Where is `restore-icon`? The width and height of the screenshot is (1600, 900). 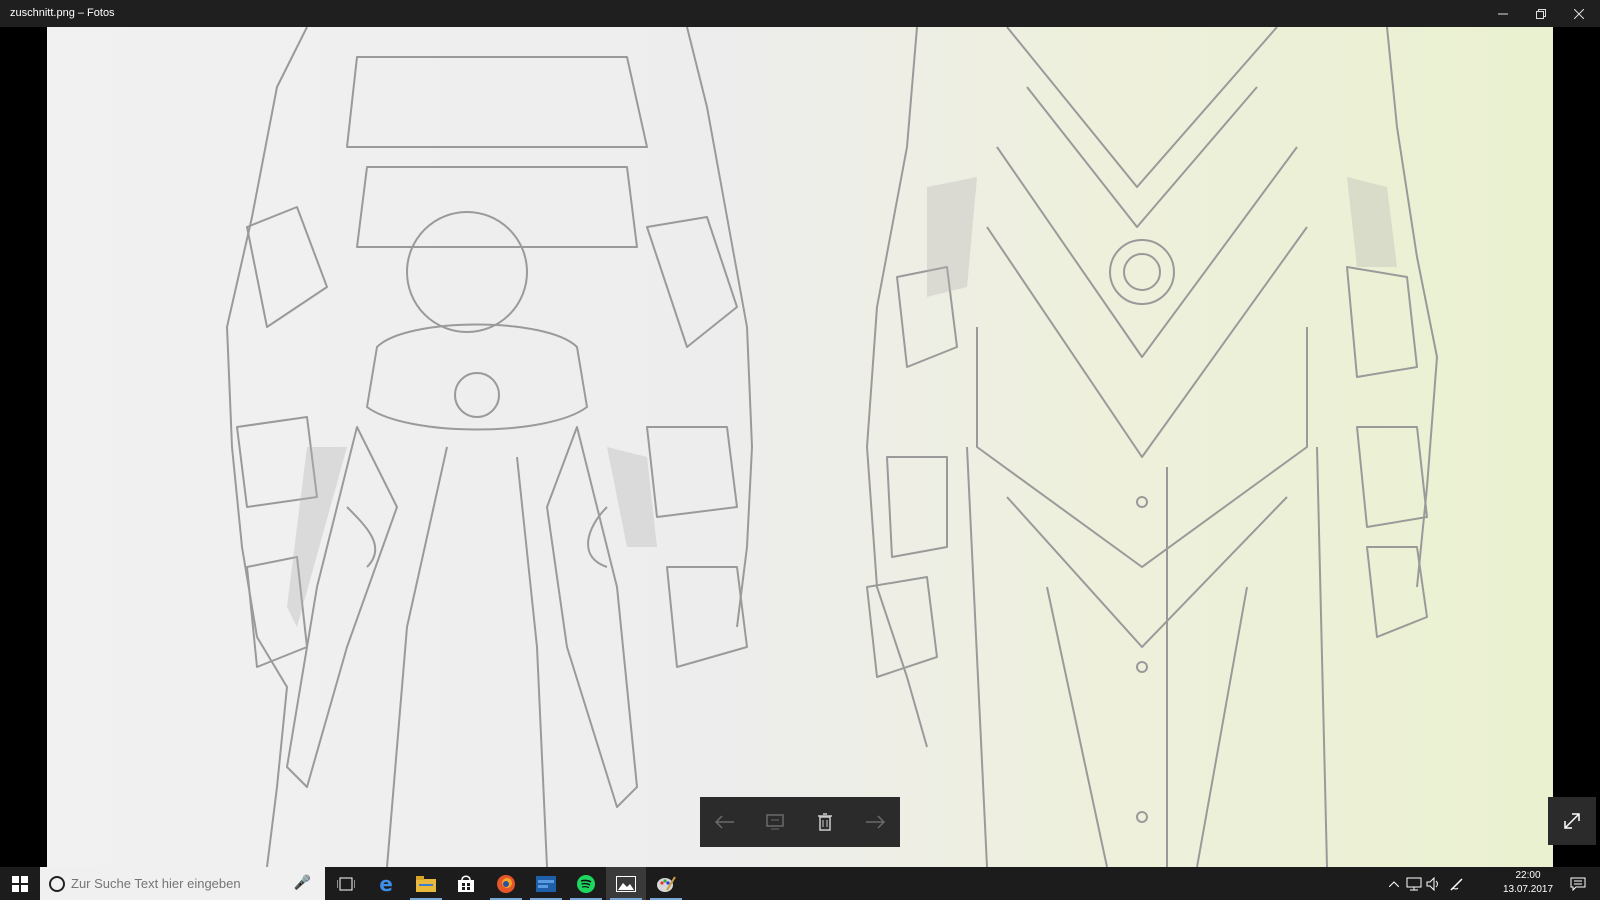
restore-icon is located at coordinates (1541, 13).